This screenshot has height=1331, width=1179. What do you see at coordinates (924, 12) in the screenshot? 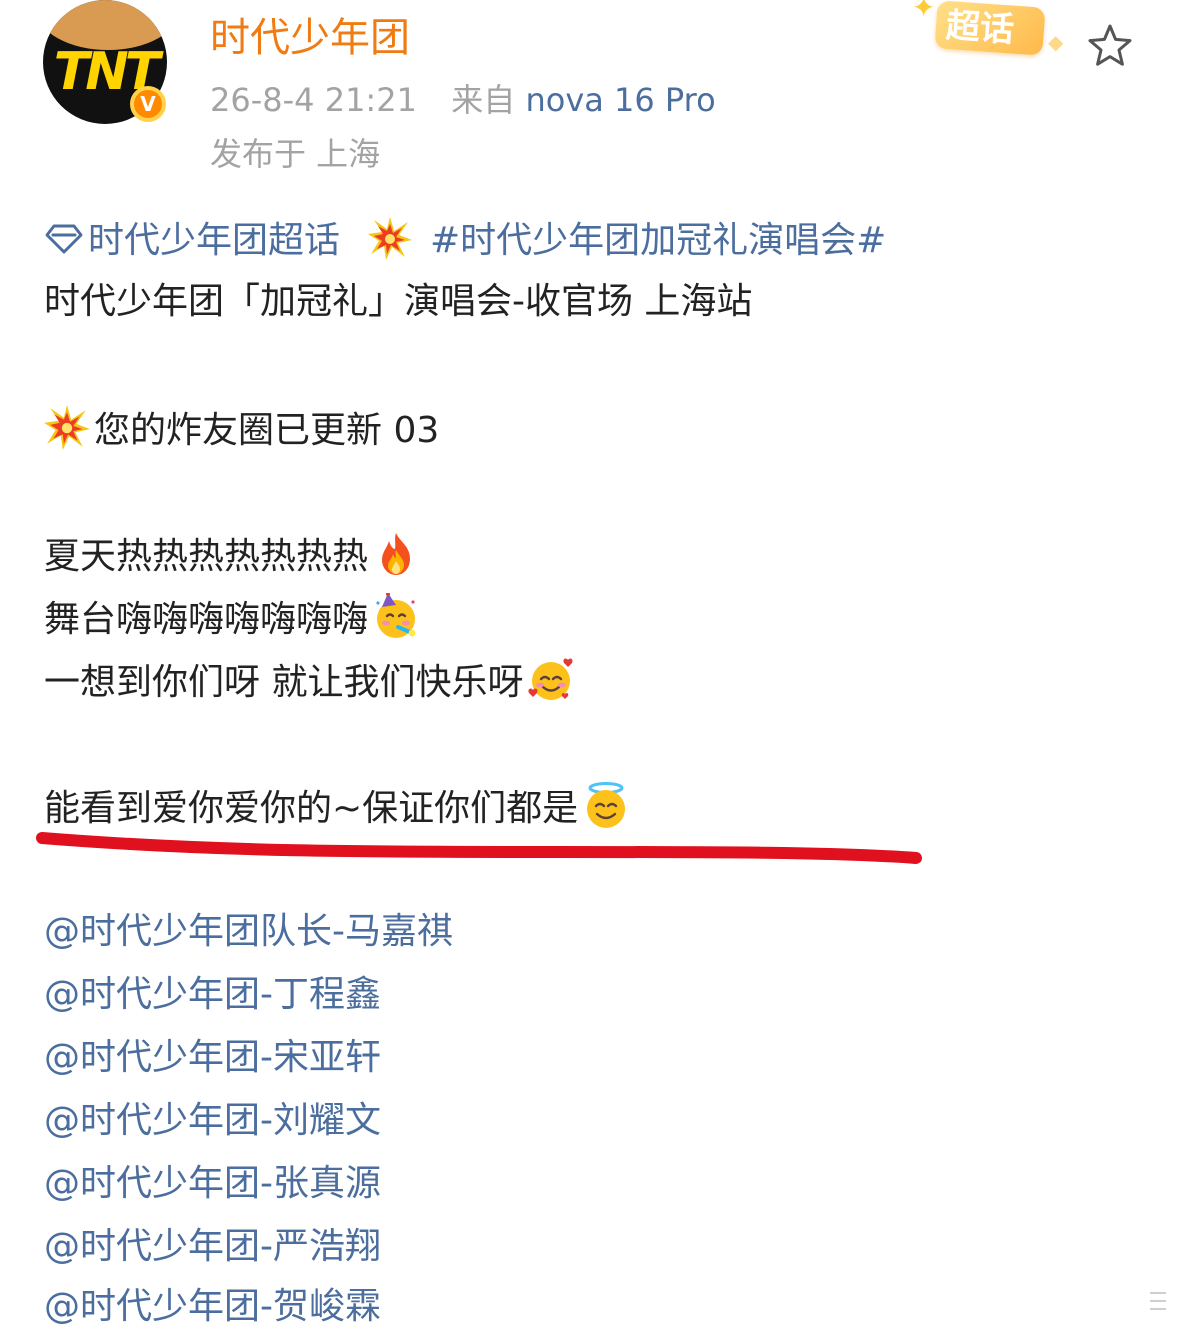
I see `sparkle-icon: ✦` at bounding box center [924, 12].